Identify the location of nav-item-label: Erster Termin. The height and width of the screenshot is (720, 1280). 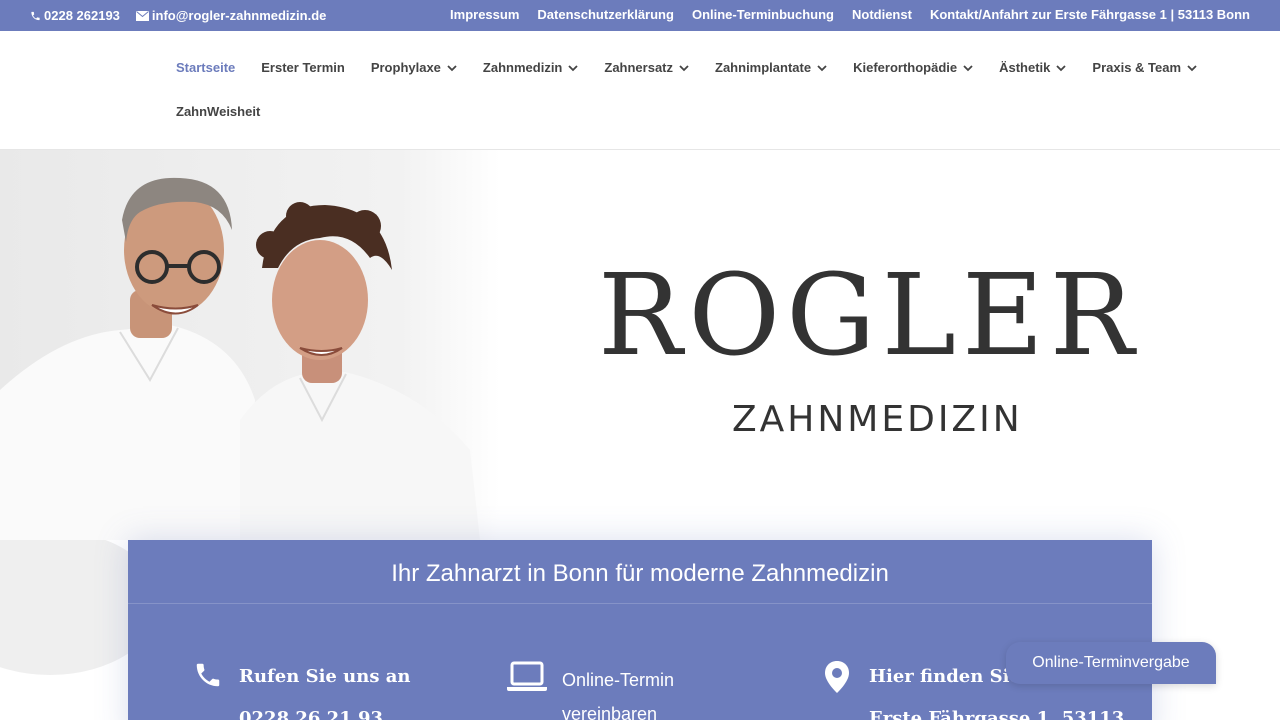
(303, 67).